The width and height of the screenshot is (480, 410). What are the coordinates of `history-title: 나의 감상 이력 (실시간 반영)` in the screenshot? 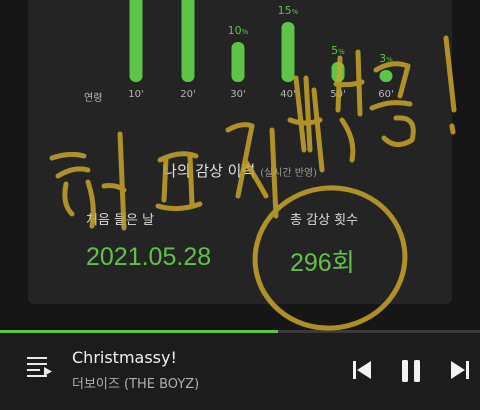 It's located at (240, 170).